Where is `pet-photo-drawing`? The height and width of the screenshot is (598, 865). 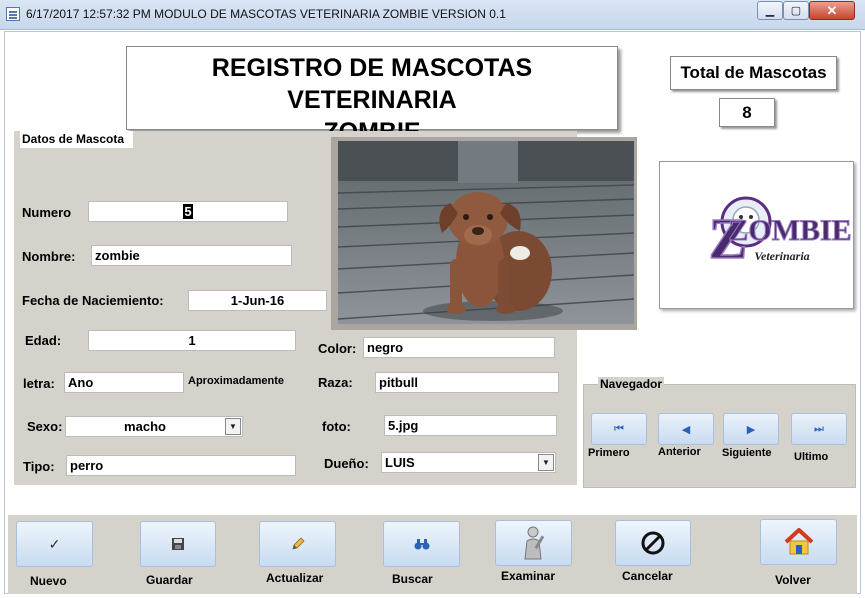 pet-photo-drawing is located at coordinates (486, 232).